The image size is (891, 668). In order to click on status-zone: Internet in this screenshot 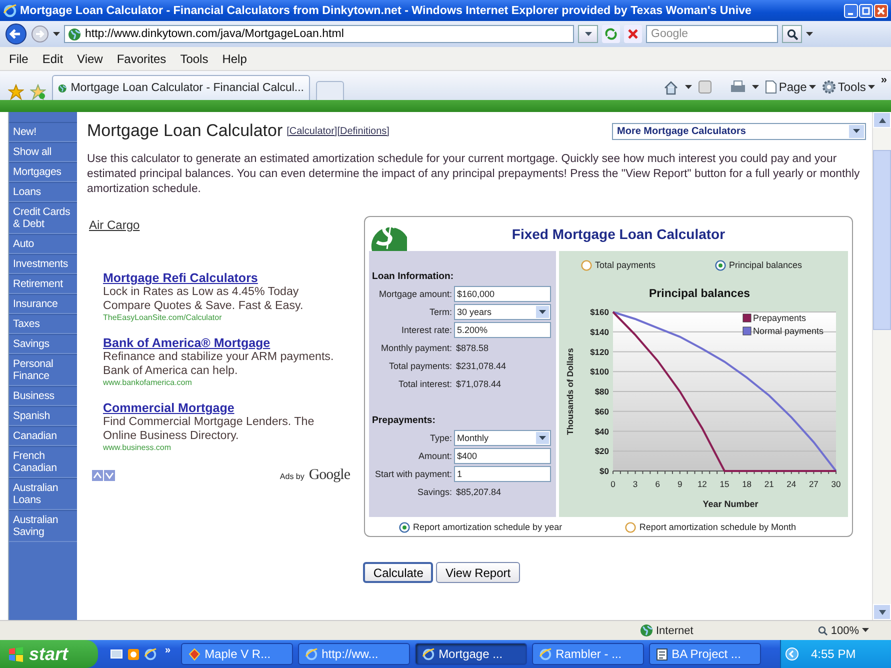, I will do `click(675, 630)`.